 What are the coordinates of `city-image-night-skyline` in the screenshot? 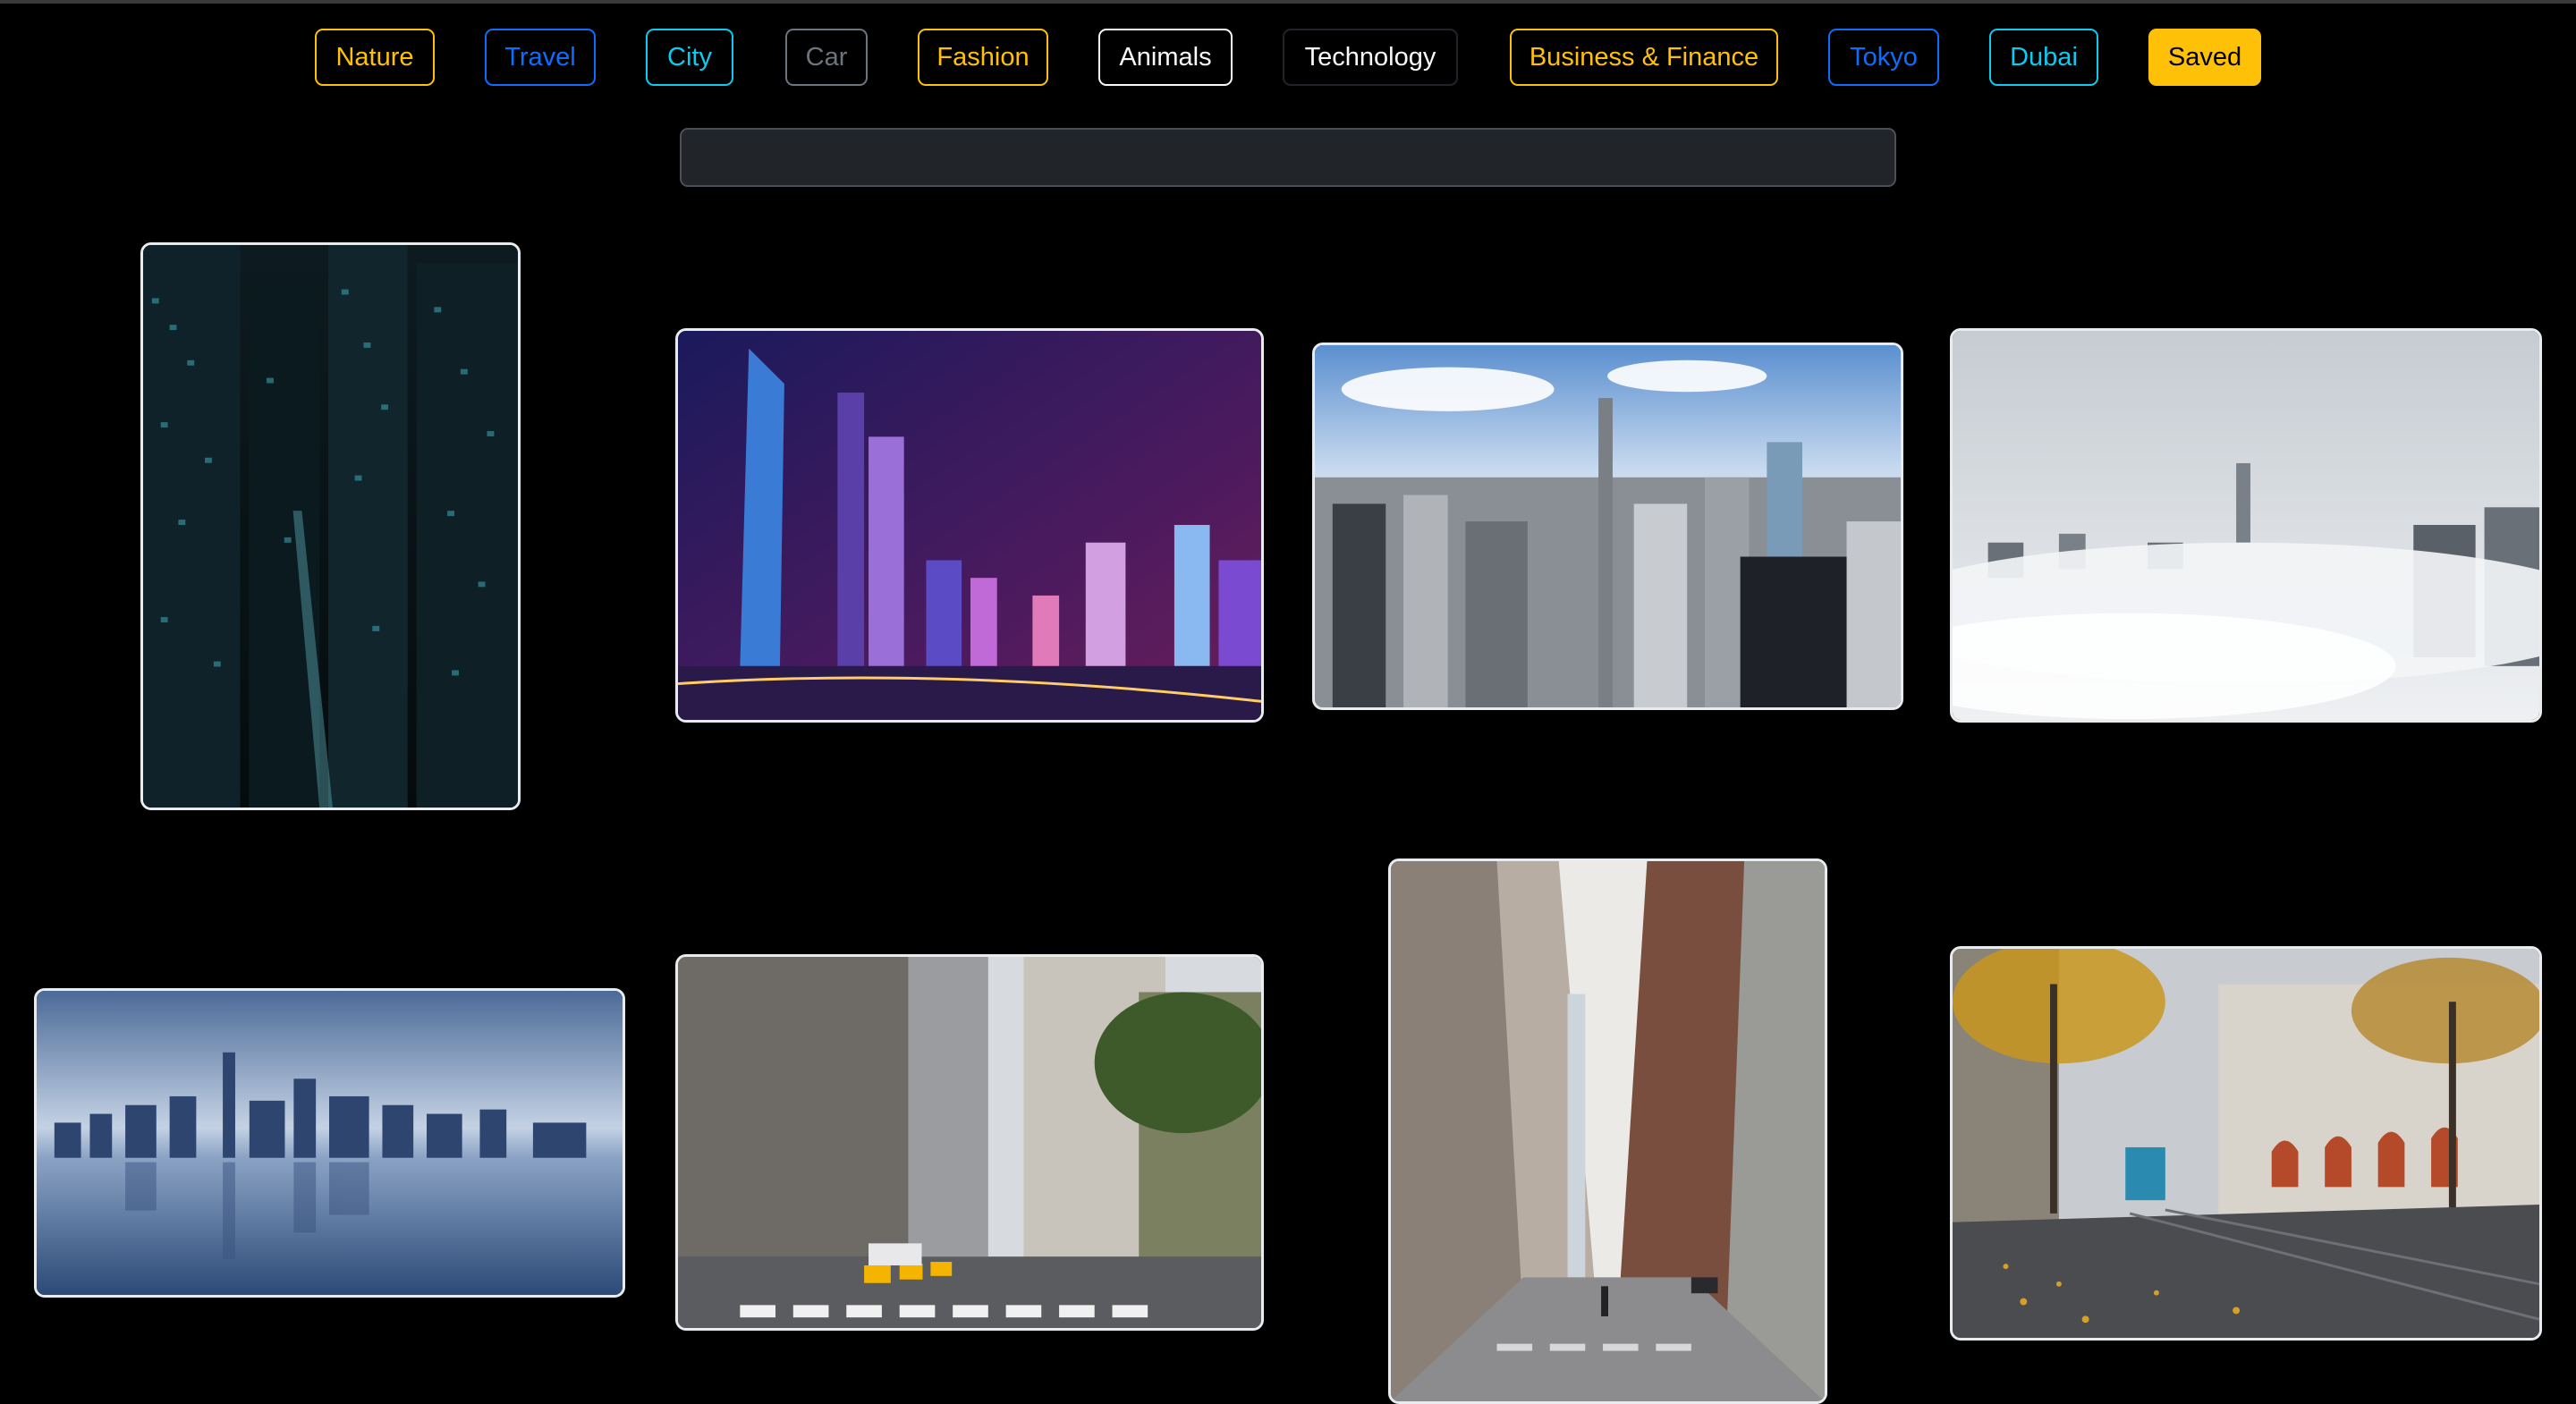 It's located at (969, 525).